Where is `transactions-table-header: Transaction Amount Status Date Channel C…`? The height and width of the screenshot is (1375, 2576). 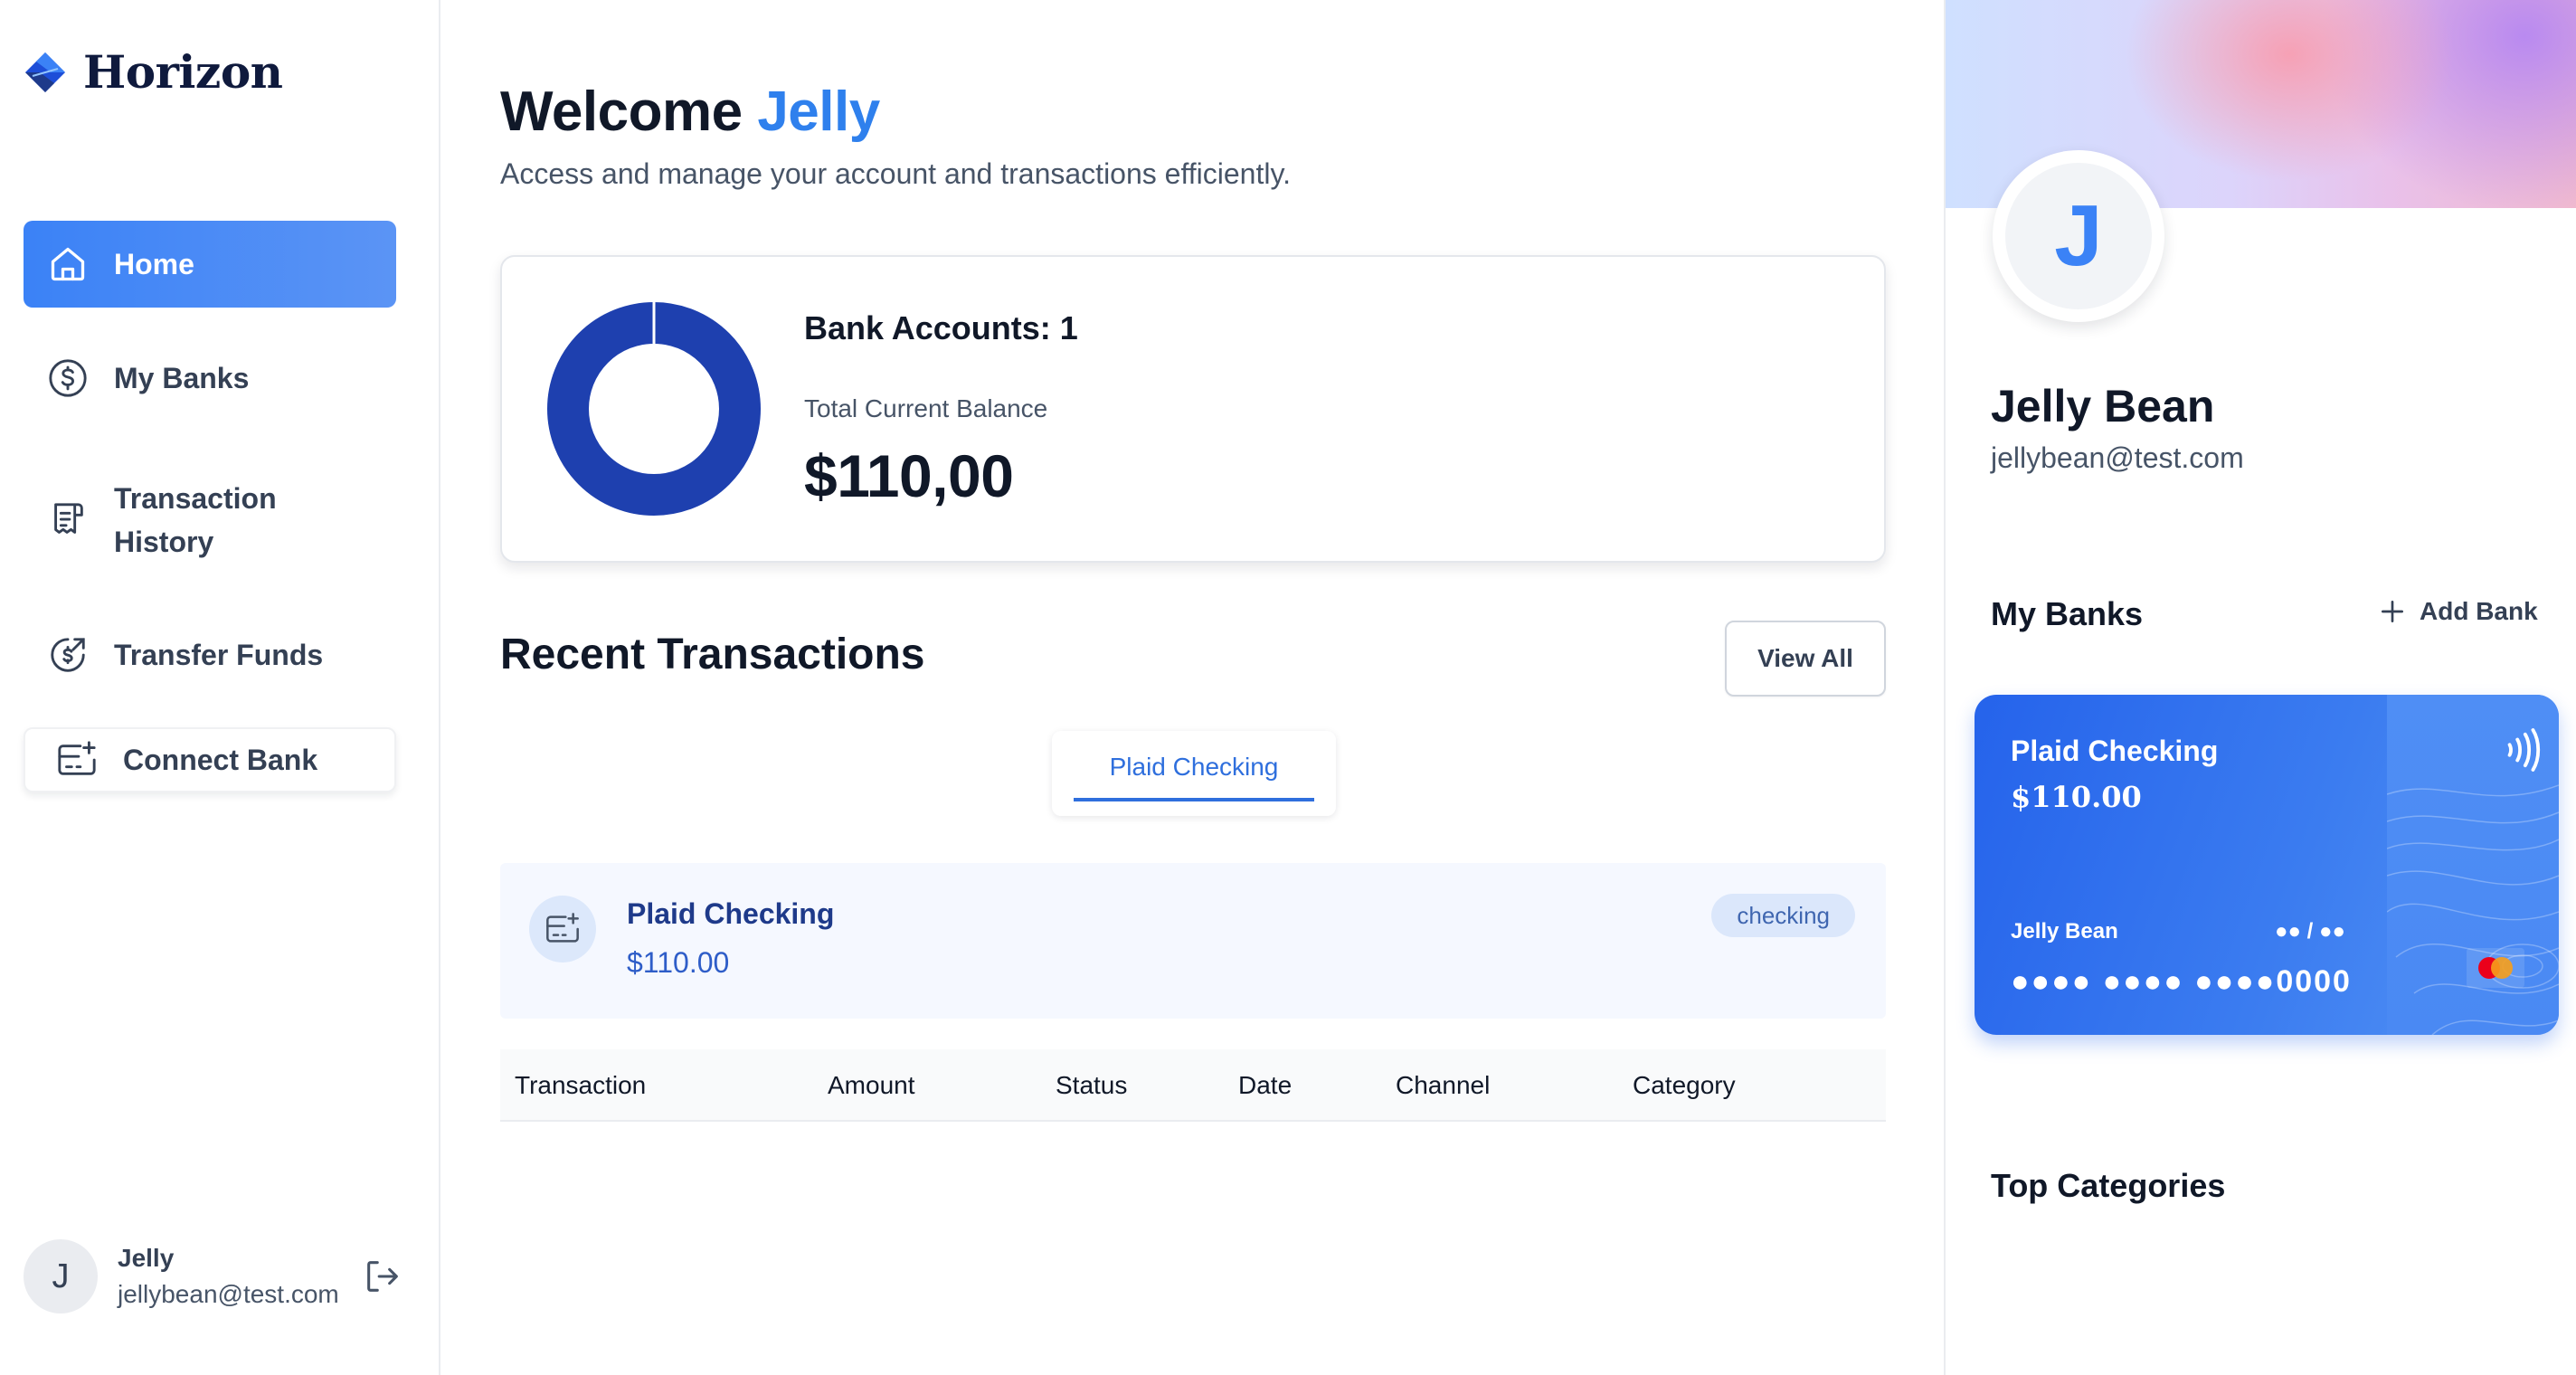 transactions-table-header: Transaction Amount Status Date Channel C… is located at coordinates (1193, 1085).